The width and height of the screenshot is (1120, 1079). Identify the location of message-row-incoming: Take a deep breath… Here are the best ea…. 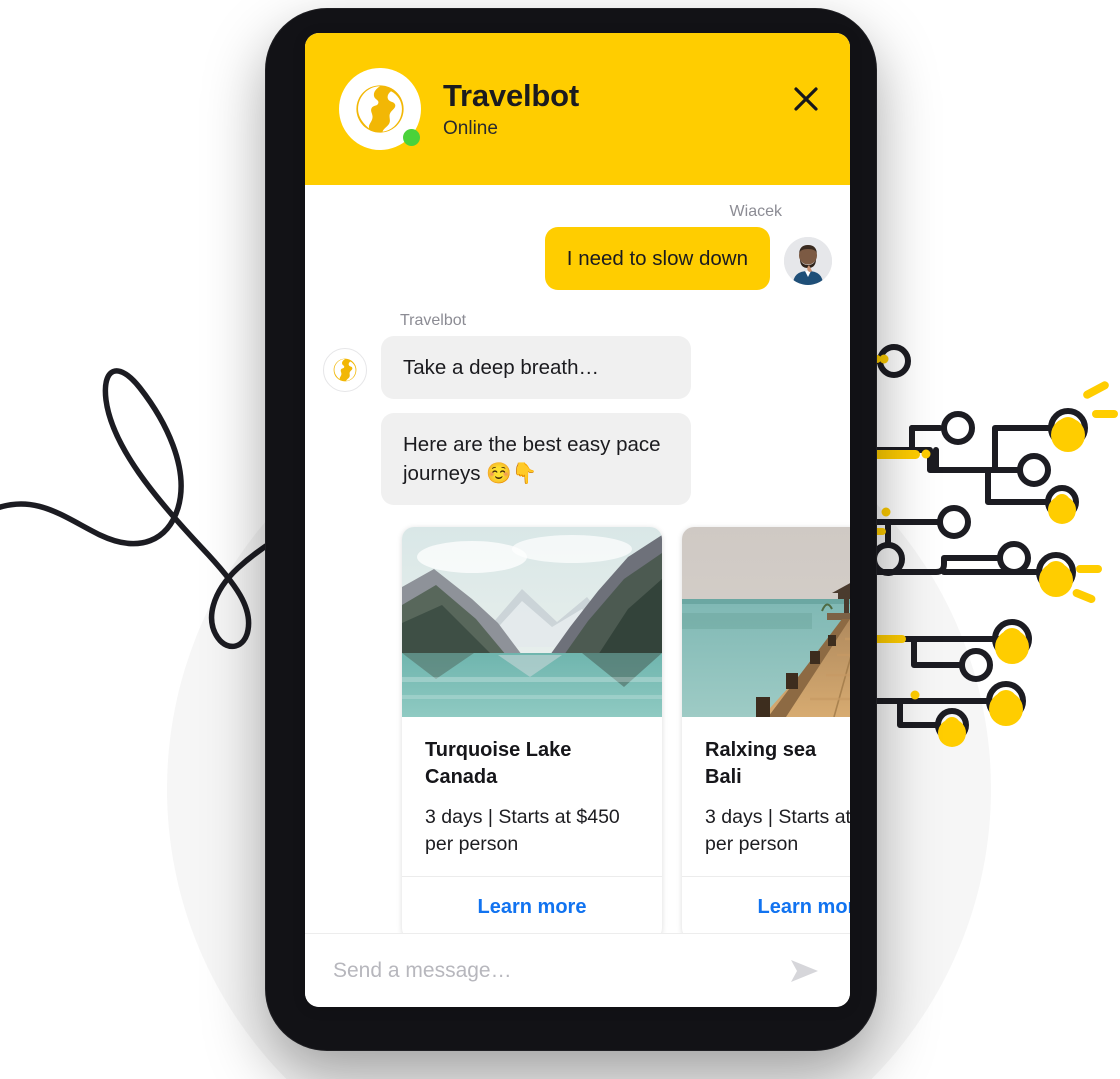
(577, 421).